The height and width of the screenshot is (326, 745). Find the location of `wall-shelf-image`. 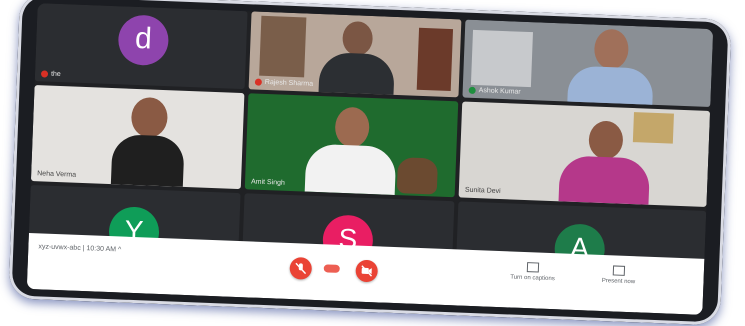

wall-shelf-image is located at coordinates (283, 46).